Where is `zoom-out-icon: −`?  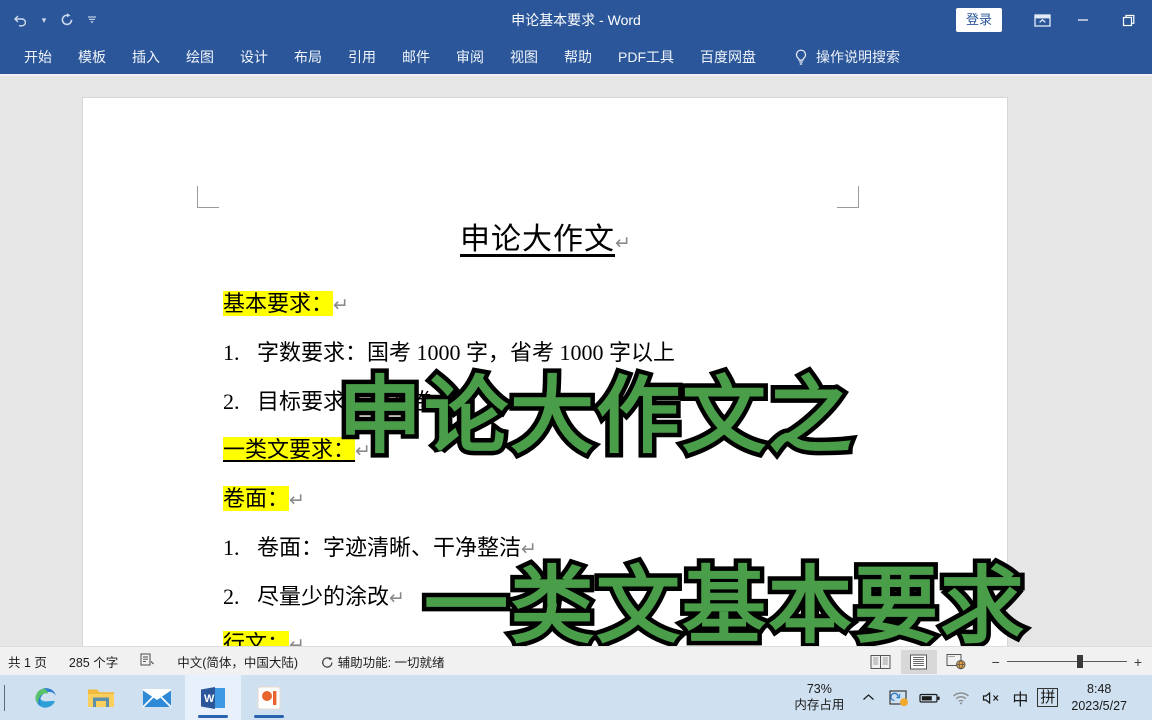
zoom-out-icon: − is located at coordinates (996, 662).